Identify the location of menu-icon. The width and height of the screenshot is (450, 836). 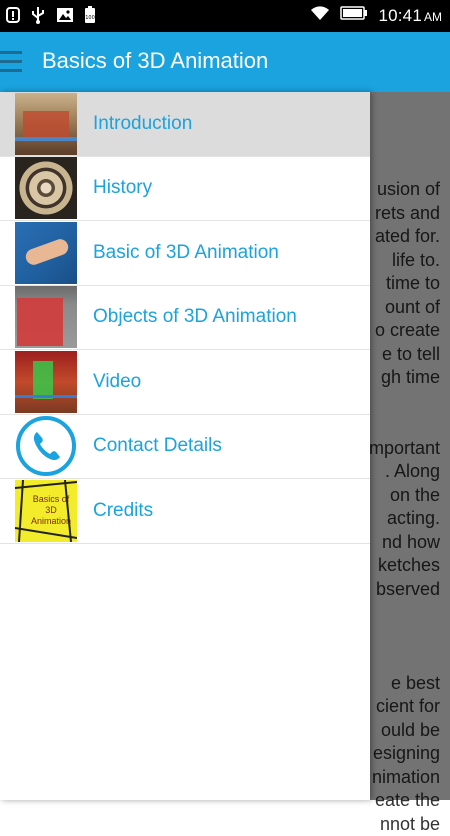
(11, 62).